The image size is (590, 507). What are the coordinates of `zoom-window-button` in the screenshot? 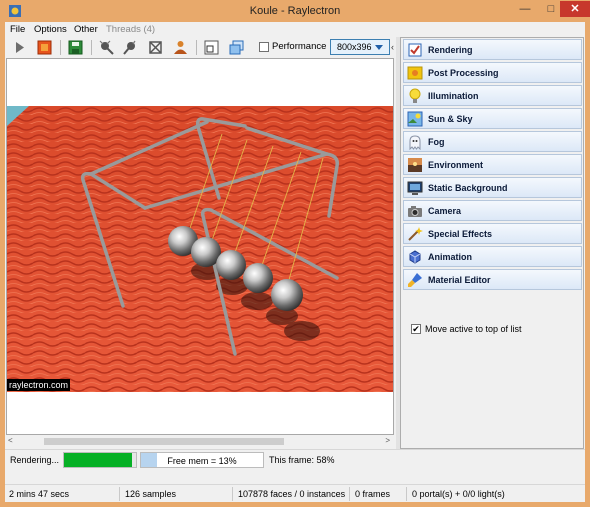 It's located at (211, 47).